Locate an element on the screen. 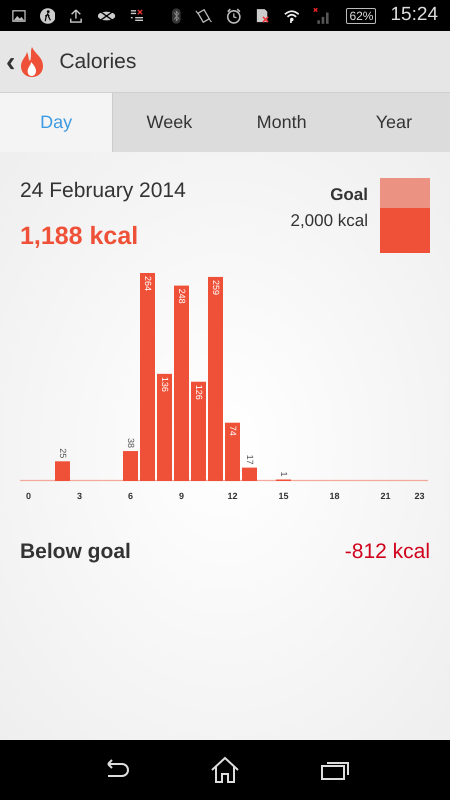 This screenshot has height=800, width=450. axis-tick-label: 9 is located at coordinates (181, 495).